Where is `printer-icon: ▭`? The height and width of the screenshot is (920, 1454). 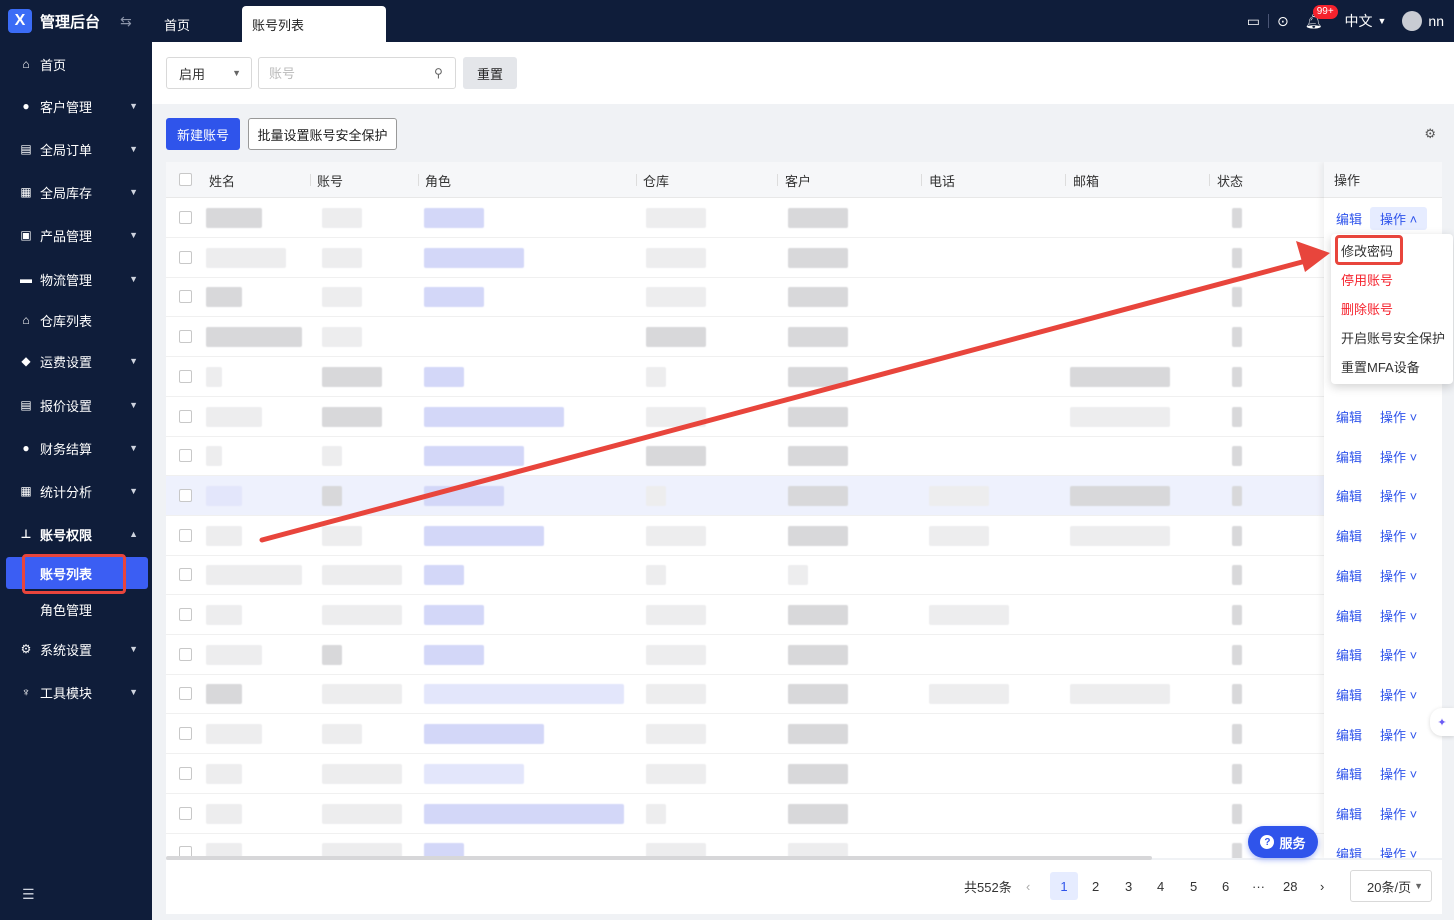 printer-icon: ▭ is located at coordinates (1253, 21).